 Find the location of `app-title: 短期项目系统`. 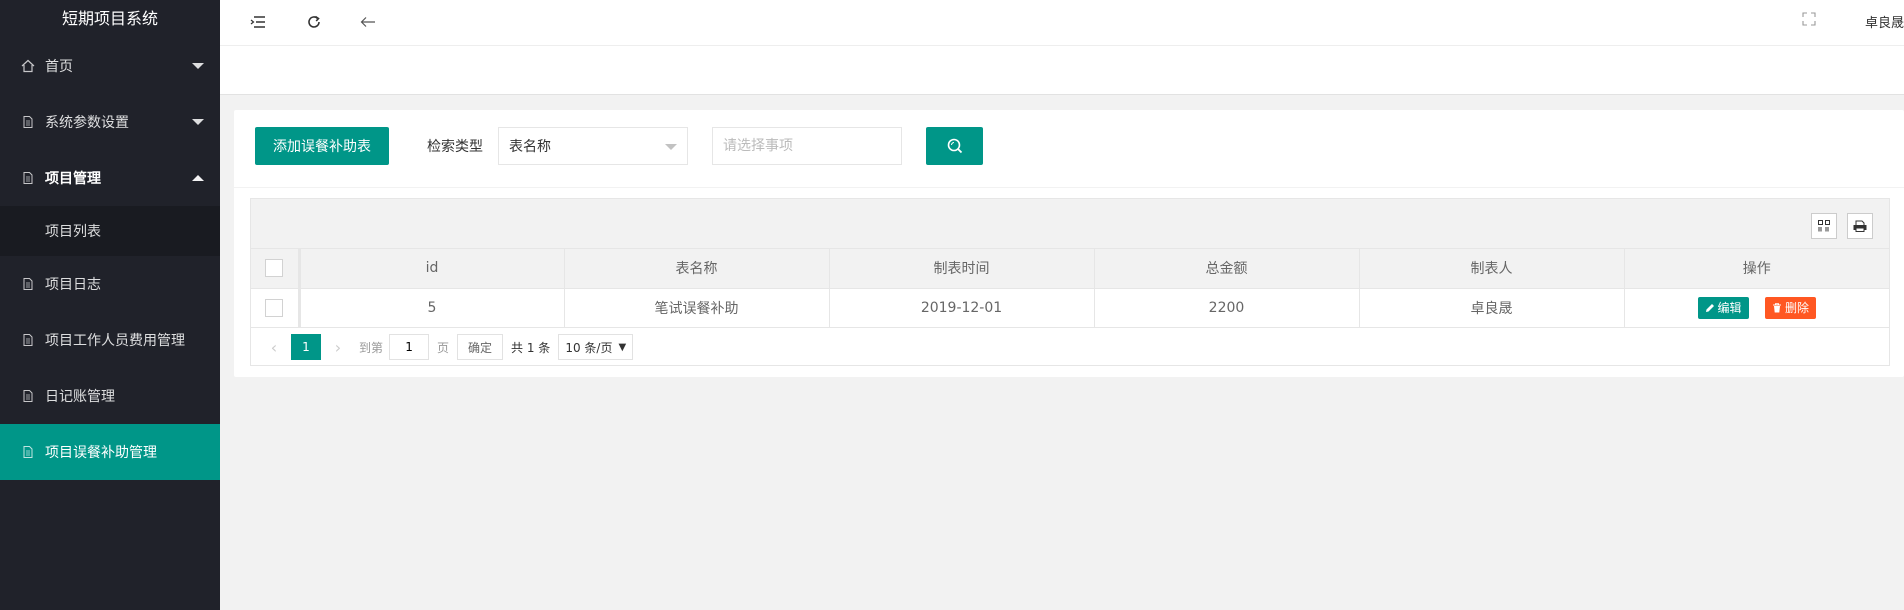

app-title: 短期项目系统 is located at coordinates (109, 18).